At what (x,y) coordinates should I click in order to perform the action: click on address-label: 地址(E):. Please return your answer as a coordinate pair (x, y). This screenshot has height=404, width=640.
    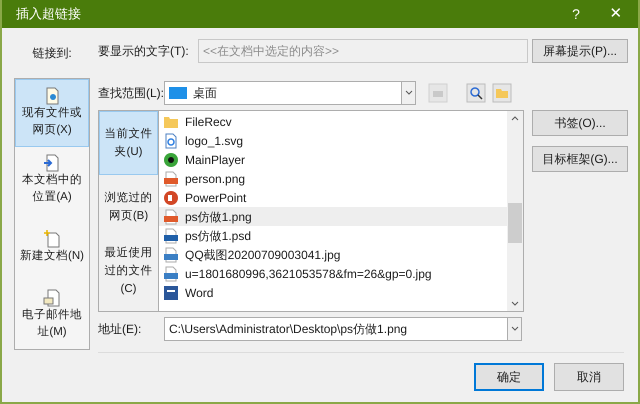
    Looking at the image, I should click on (120, 329).